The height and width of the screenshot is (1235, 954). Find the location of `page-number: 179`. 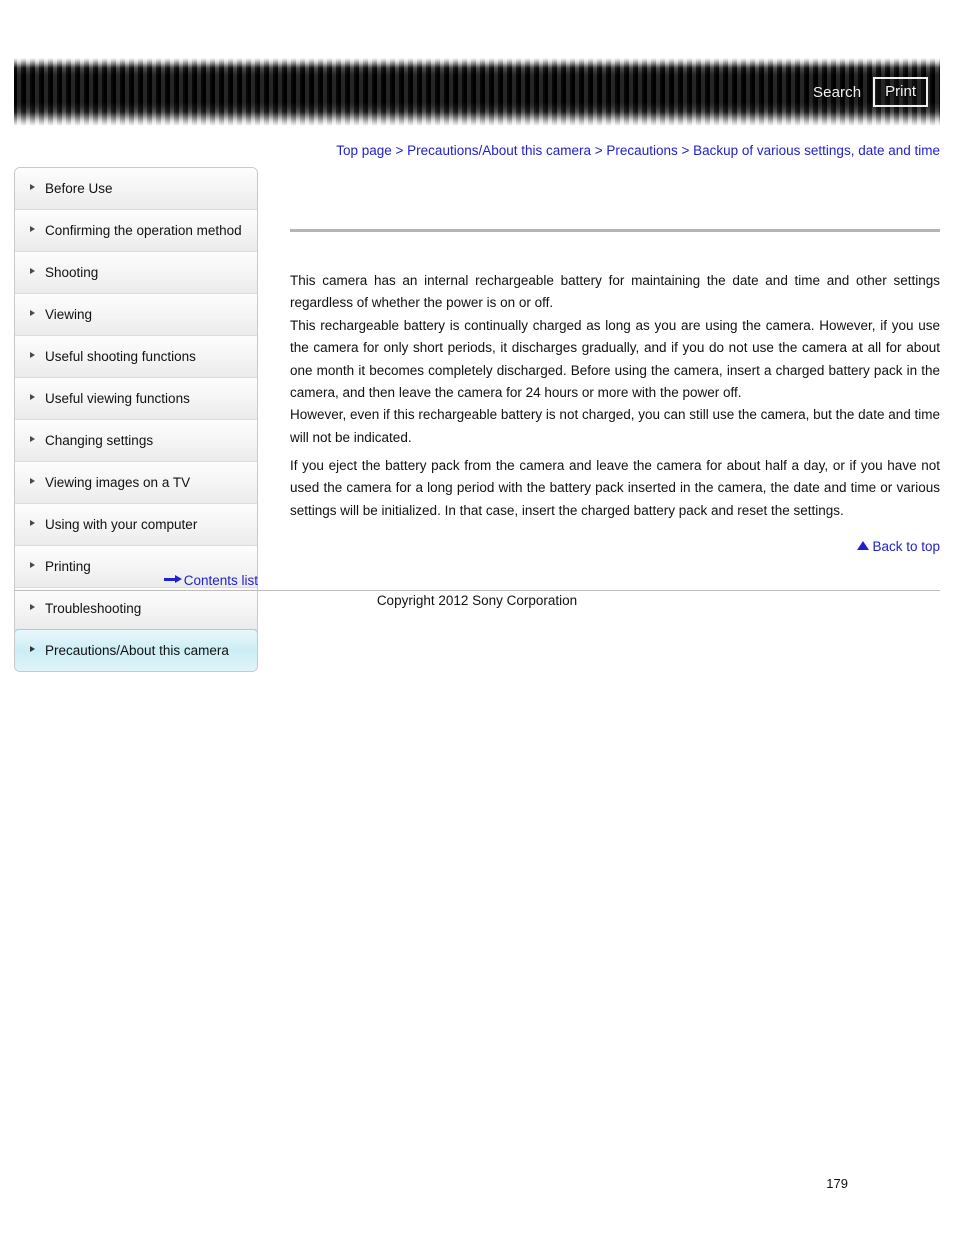

page-number: 179 is located at coordinates (837, 1183).